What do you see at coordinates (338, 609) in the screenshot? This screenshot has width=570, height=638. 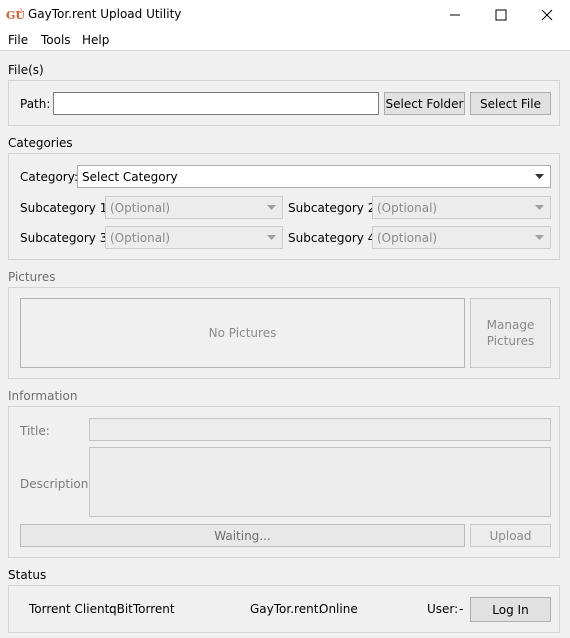 I see `site-status-value: Online` at bounding box center [338, 609].